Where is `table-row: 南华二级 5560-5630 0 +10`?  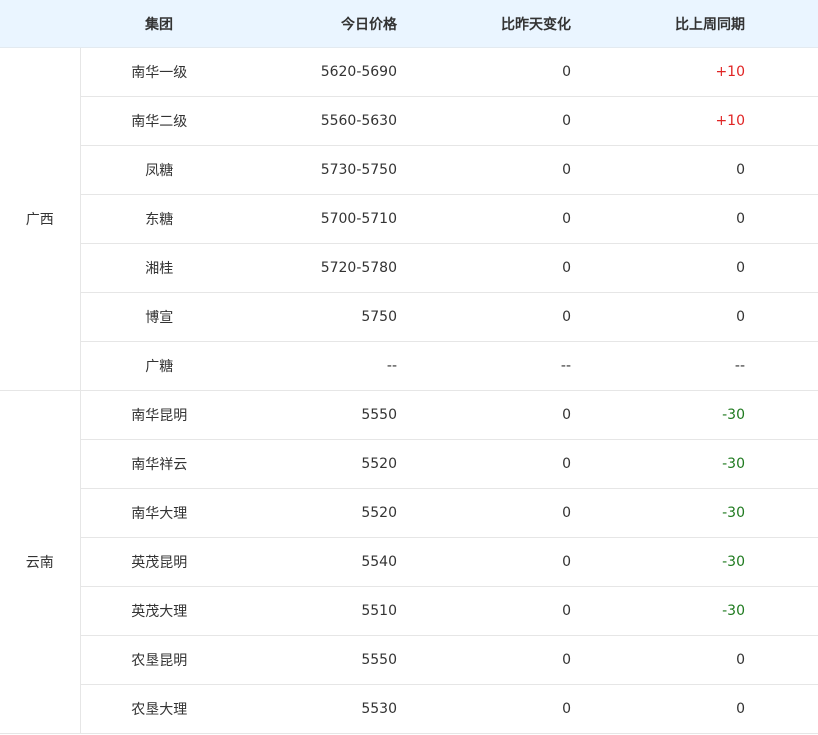 table-row: 南华二级 5560-5630 0 +10 is located at coordinates (409, 121).